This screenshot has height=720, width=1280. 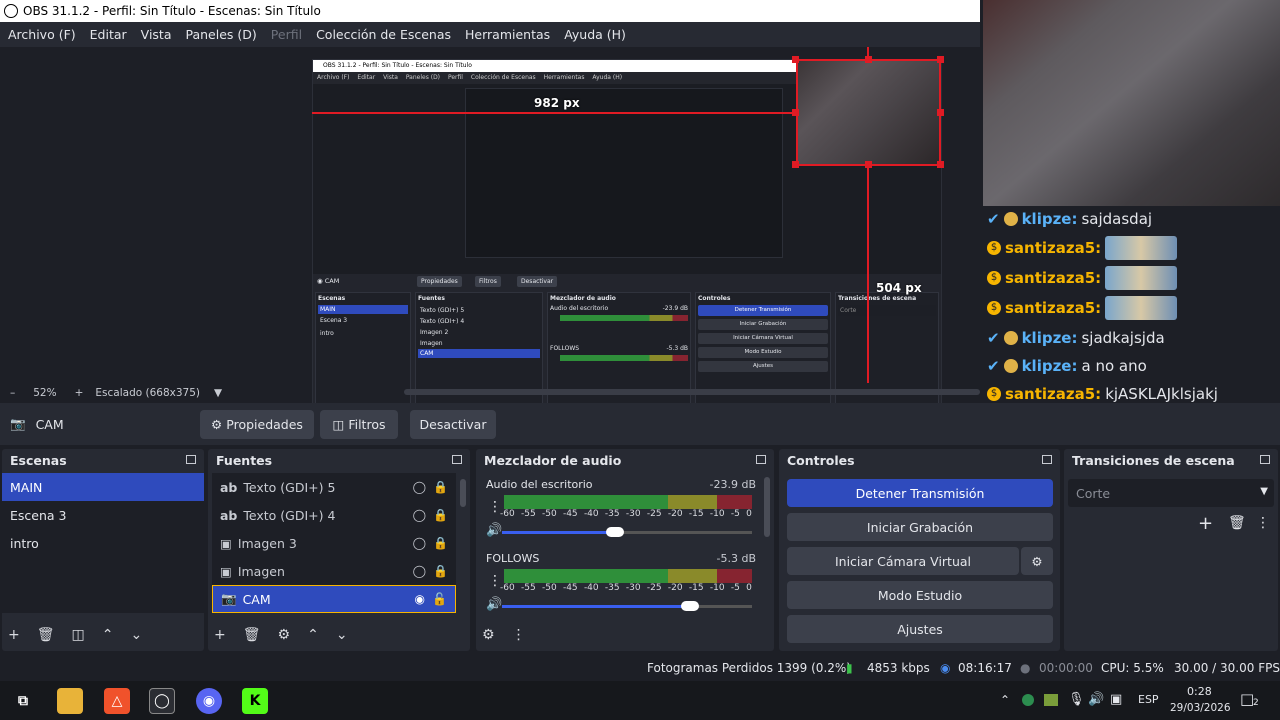 I want to click on studio-mode-button: Modo Estudio, so click(x=920, y=595).